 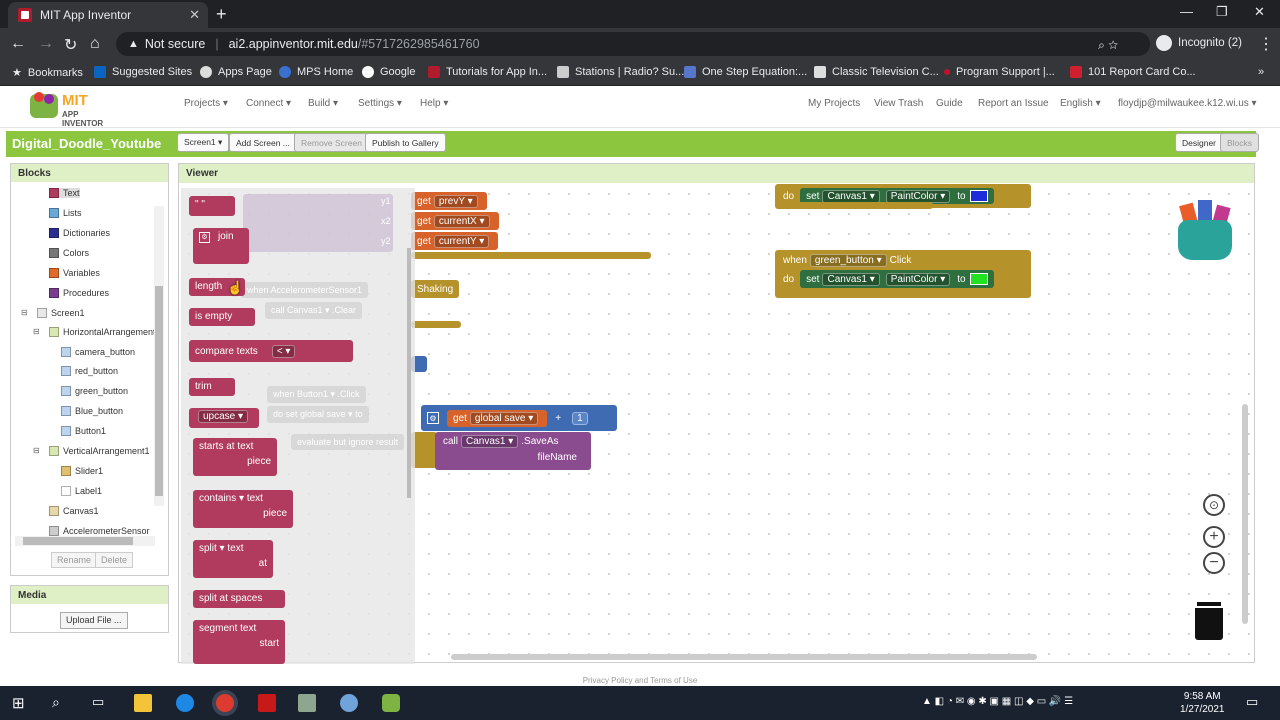 I want to click on bookmark-item: MPS Home, so click(x=316, y=72).